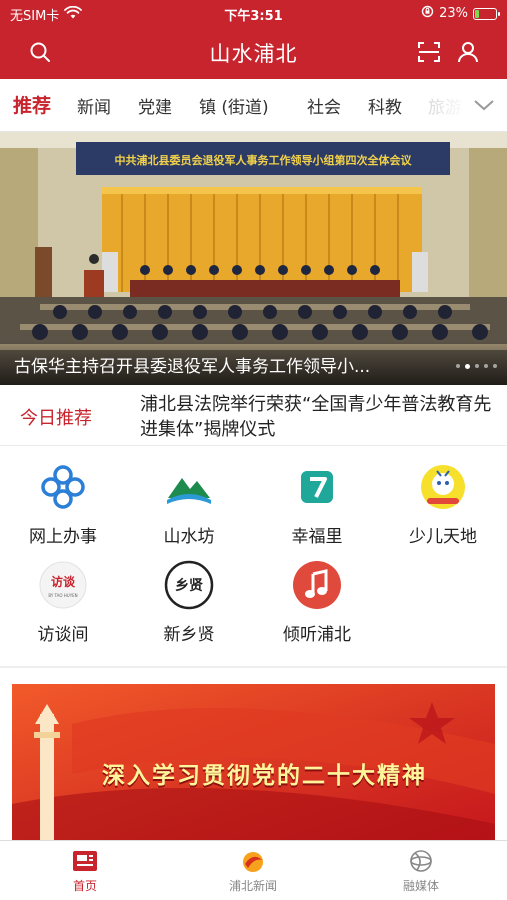 Image resolution: width=507 pixels, height=900 pixels. What do you see at coordinates (486, 13) in the screenshot?
I see `battery-icon` at bounding box center [486, 13].